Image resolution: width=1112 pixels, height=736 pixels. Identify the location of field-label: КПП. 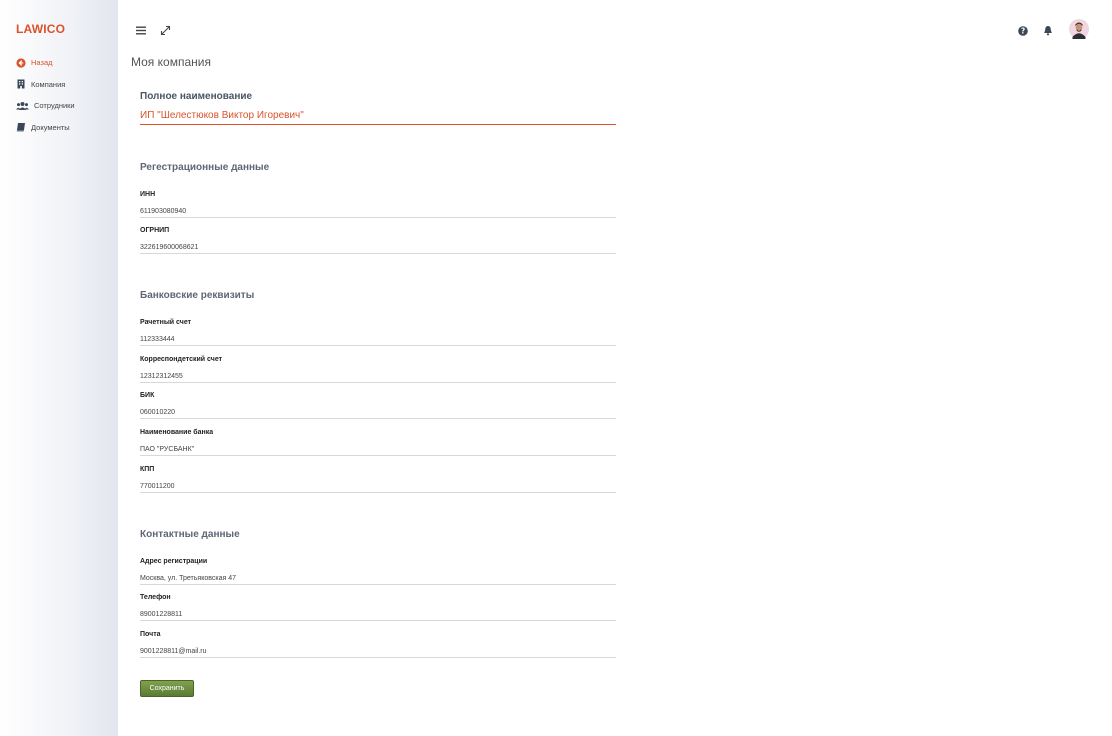
(147, 469).